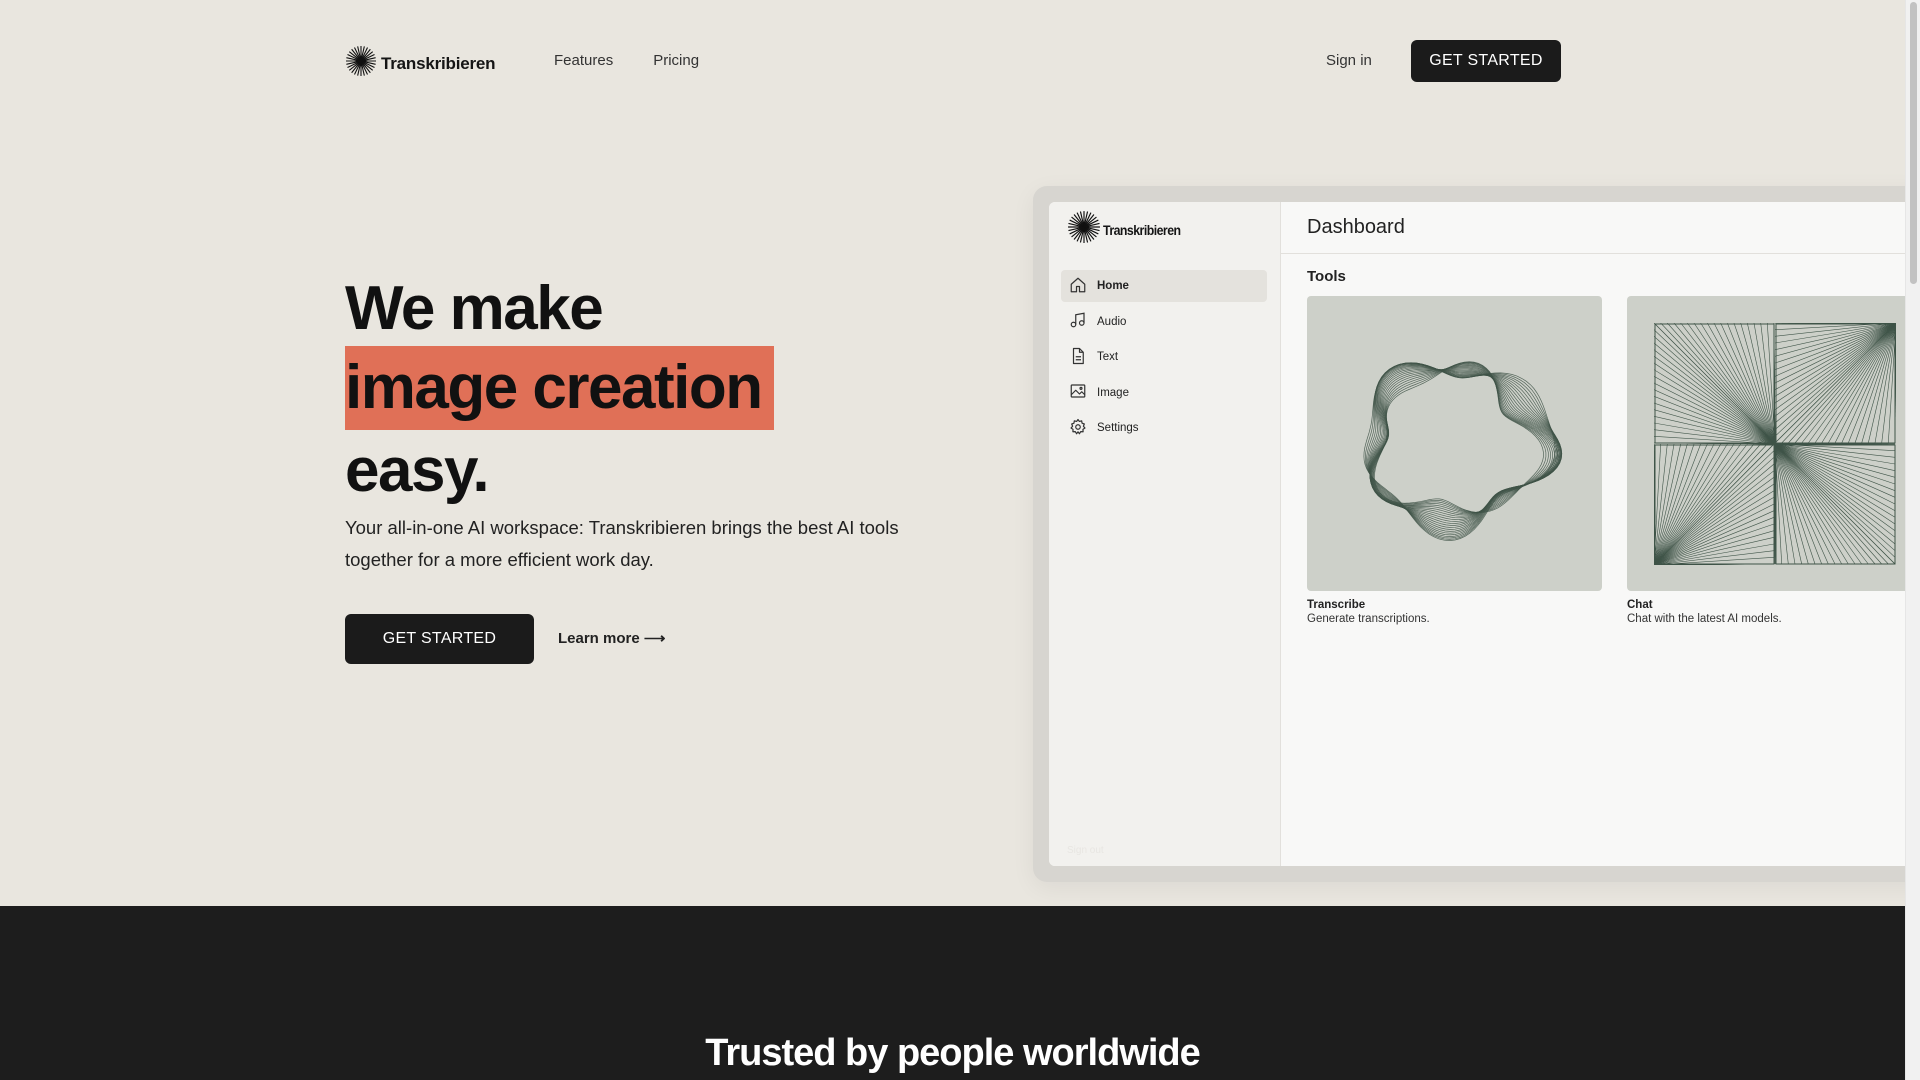 Image resolution: width=1920 pixels, height=1080 pixels. What do you see at coordinates (676, 60) in the screenshot?
I see `nav-link-pricing: Pricing` at bounding box center [676, 60].